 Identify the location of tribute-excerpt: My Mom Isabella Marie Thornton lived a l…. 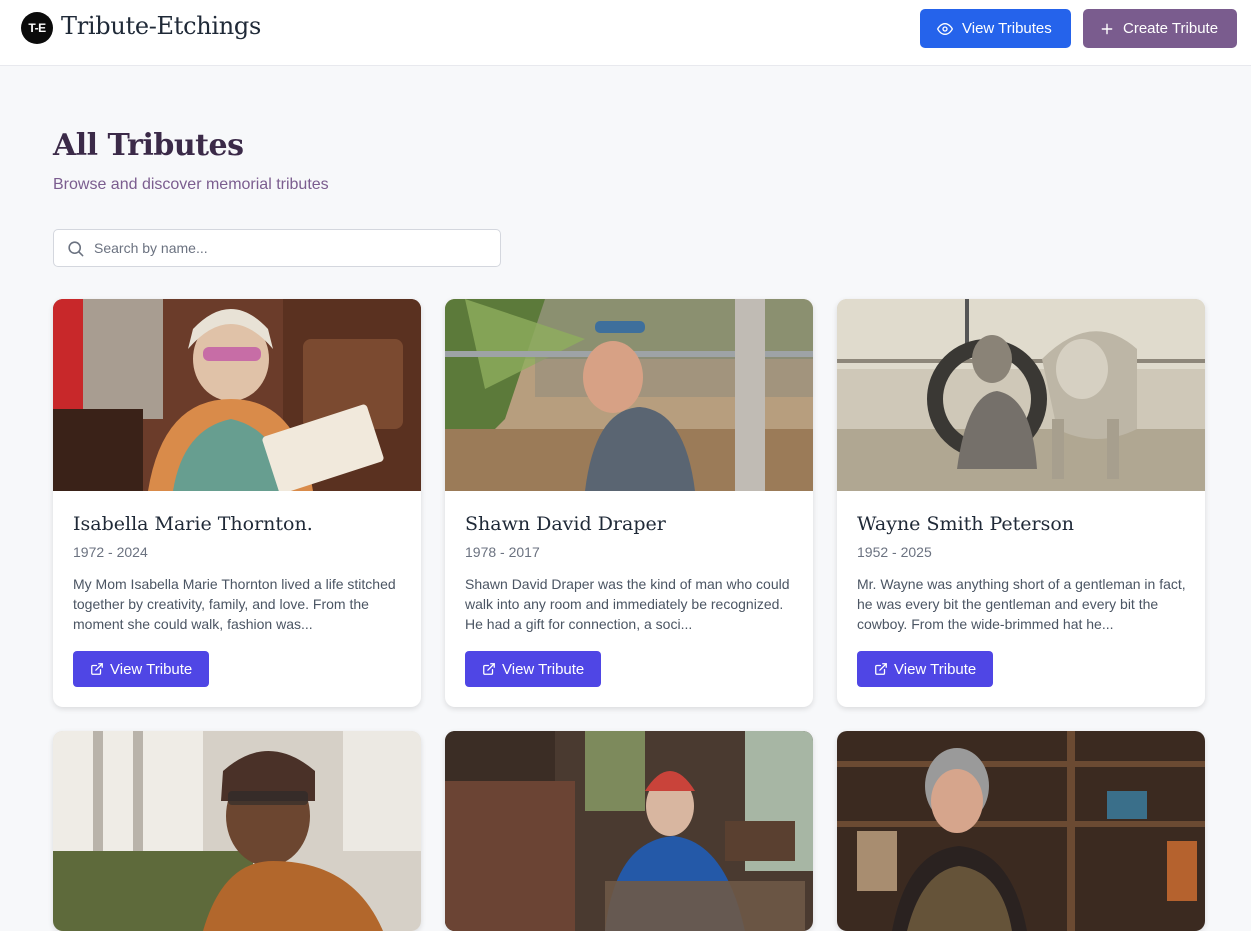
(234, 604).